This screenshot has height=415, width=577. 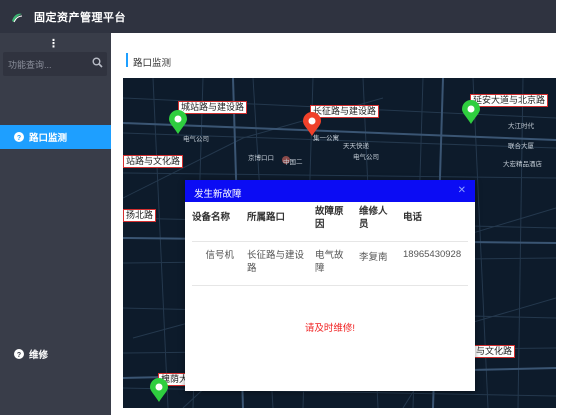 What do you see at coordinates (53, 43) in the screenshot?
I see `menu-toggle-icon: ⋮` at bounding box center [53, 43].